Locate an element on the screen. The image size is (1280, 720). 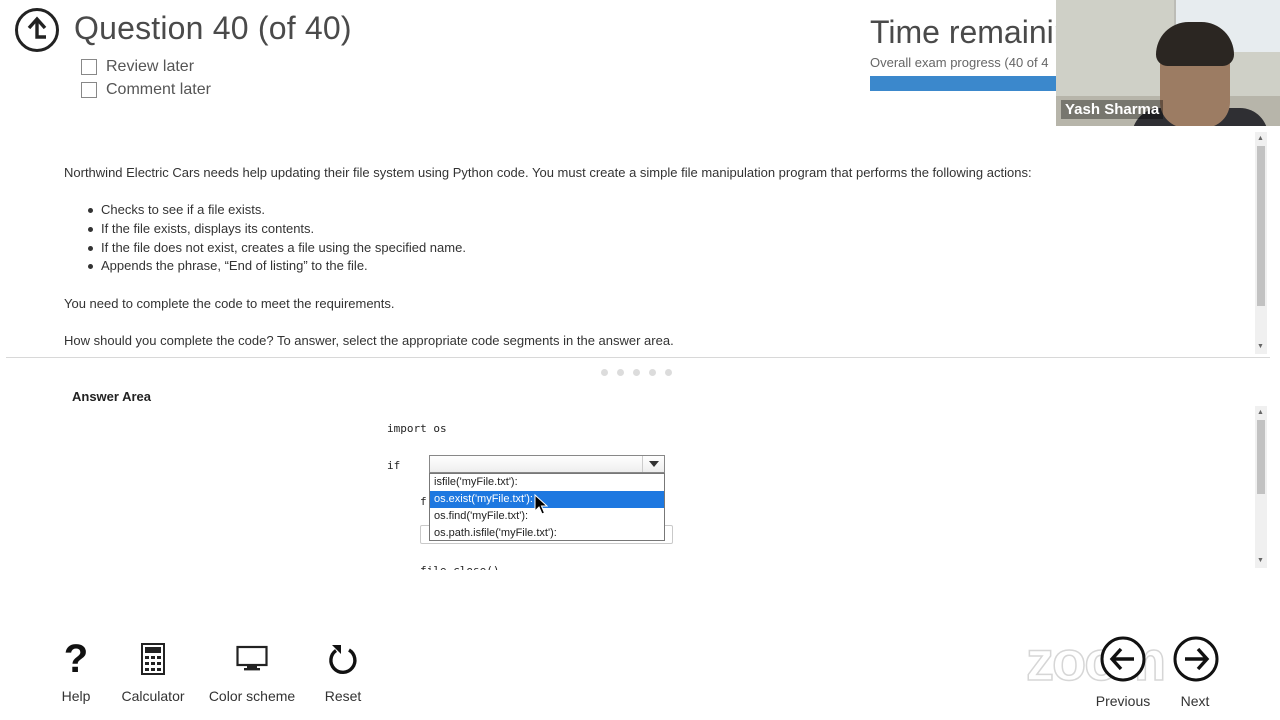
answer-area-title: Answer Area is located at coordinates (111, 396).